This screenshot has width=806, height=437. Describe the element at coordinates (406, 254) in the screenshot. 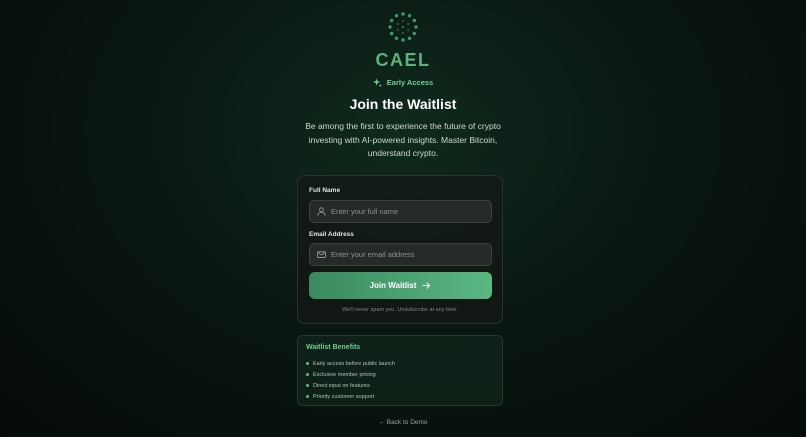

I see `email-input` at that location.